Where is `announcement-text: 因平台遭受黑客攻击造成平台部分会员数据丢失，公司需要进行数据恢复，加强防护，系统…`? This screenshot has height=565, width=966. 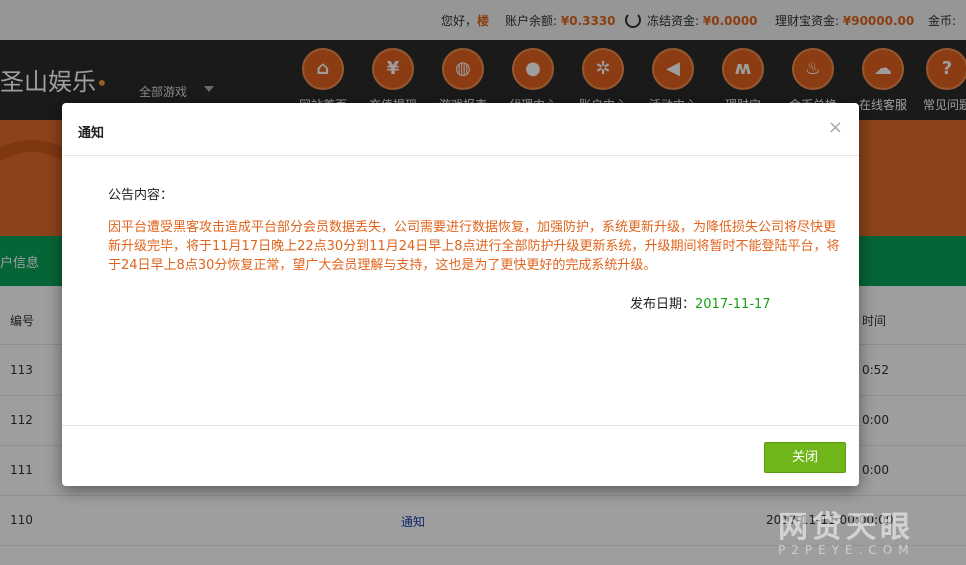 announcement-text: 因平台遭受黑客攻击造成平台部分会员数据丢失，公司需要进行数据恢复，加强防护，系统… is located at coordinates (474, 246).